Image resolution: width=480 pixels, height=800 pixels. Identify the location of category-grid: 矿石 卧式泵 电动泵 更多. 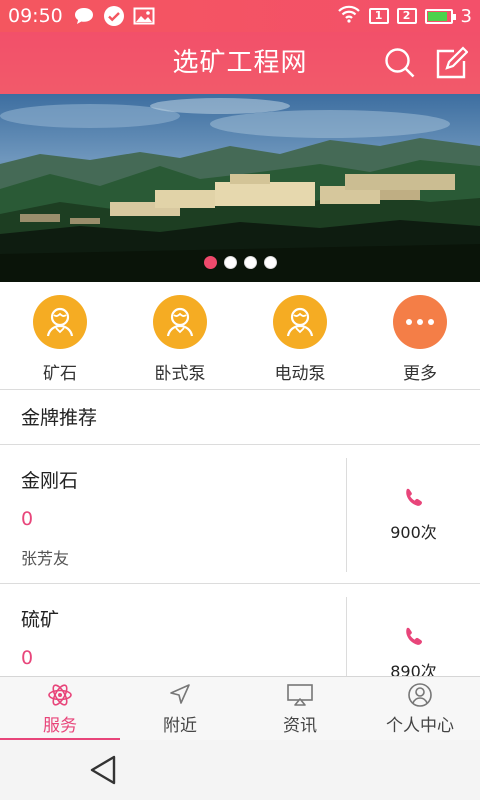
(240, 336).